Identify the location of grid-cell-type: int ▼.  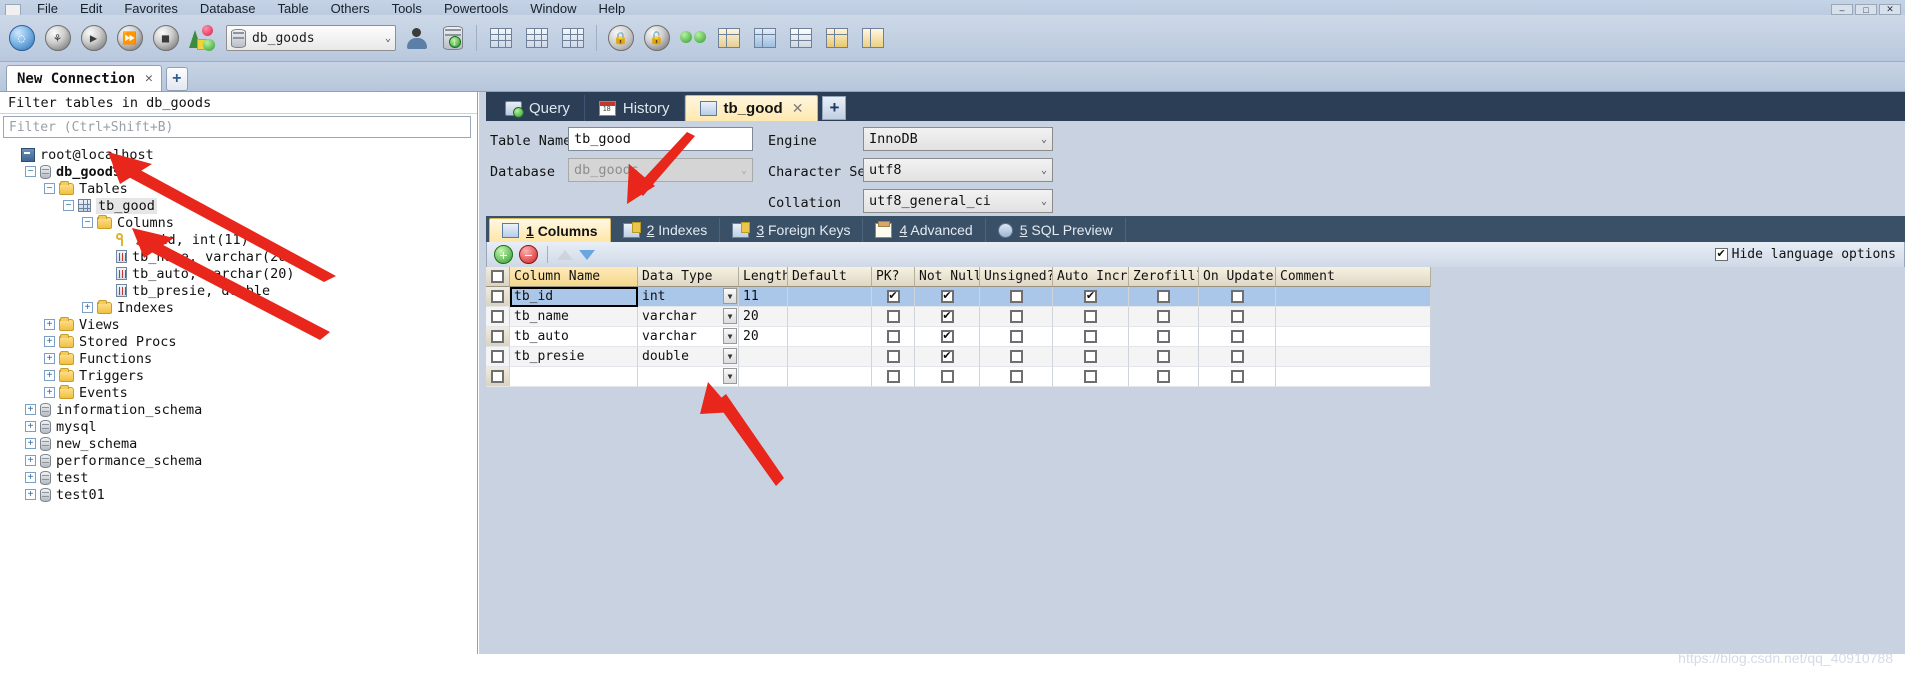
(688, 297).